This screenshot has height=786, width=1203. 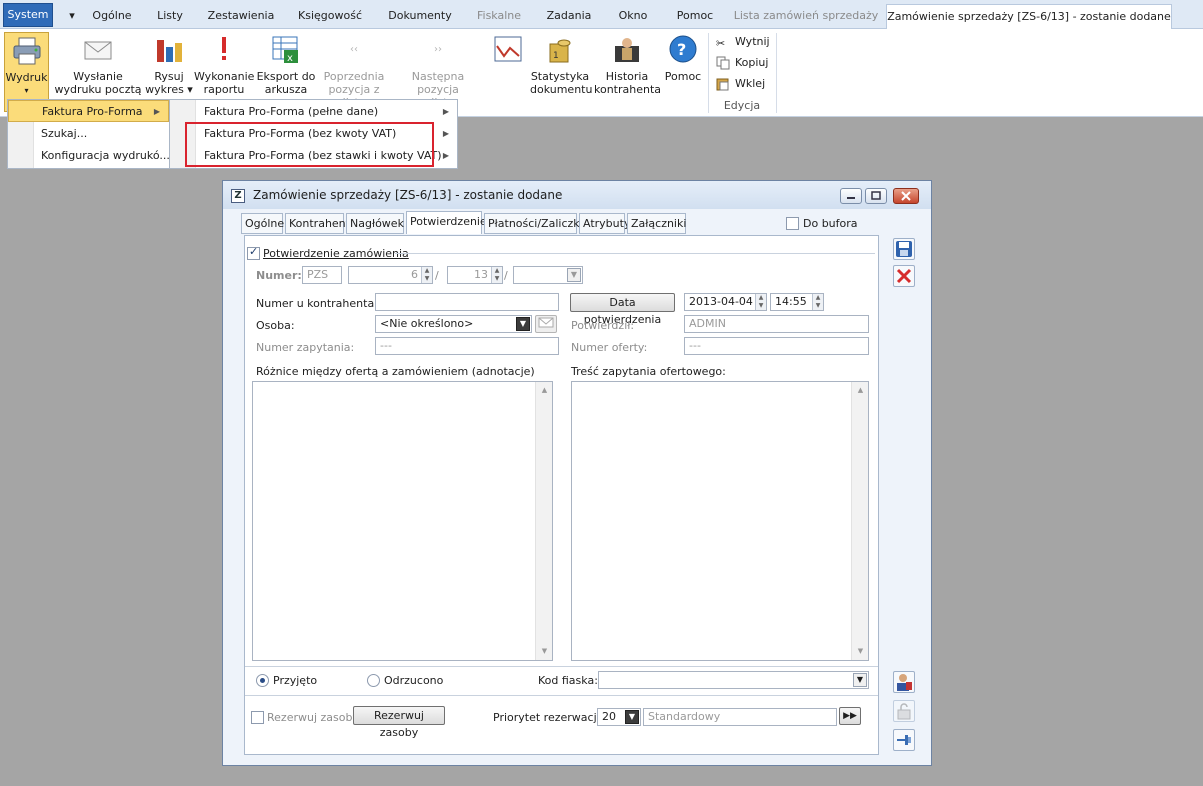 I want to click on pomoc-button: ? Pomoc, so click(x=683, y=72).